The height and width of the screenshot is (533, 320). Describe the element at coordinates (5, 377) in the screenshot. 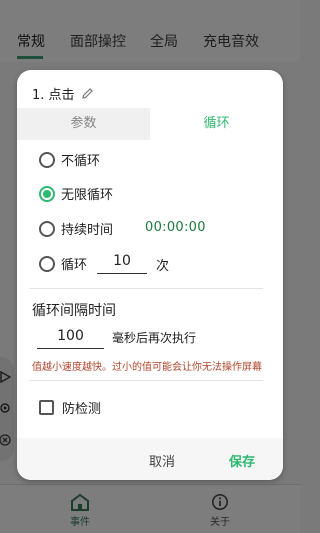

I see `play-icon` at that location.